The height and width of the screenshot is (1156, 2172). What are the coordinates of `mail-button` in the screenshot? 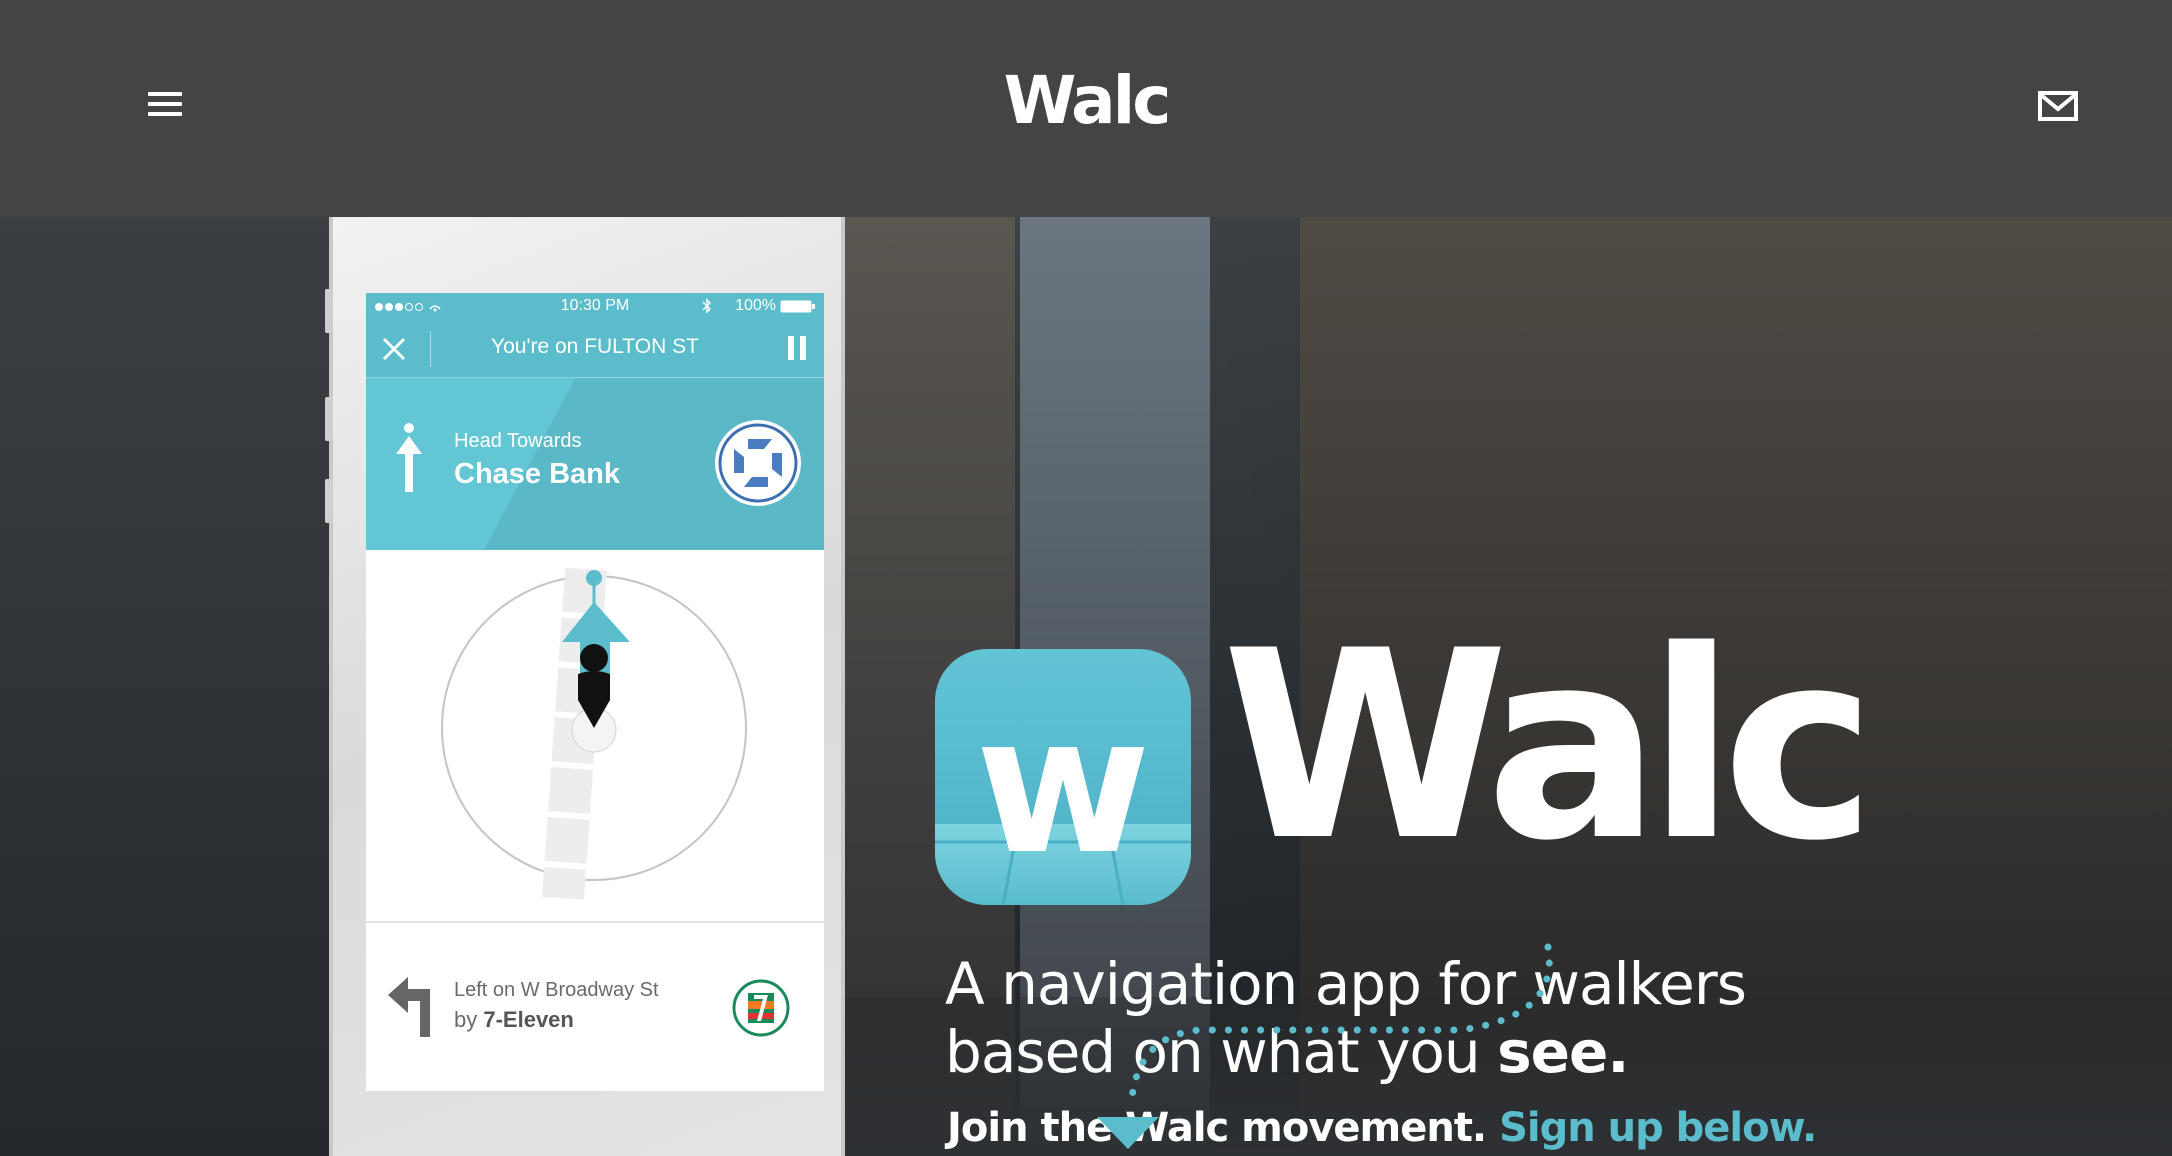 It's located at (2058, 106).